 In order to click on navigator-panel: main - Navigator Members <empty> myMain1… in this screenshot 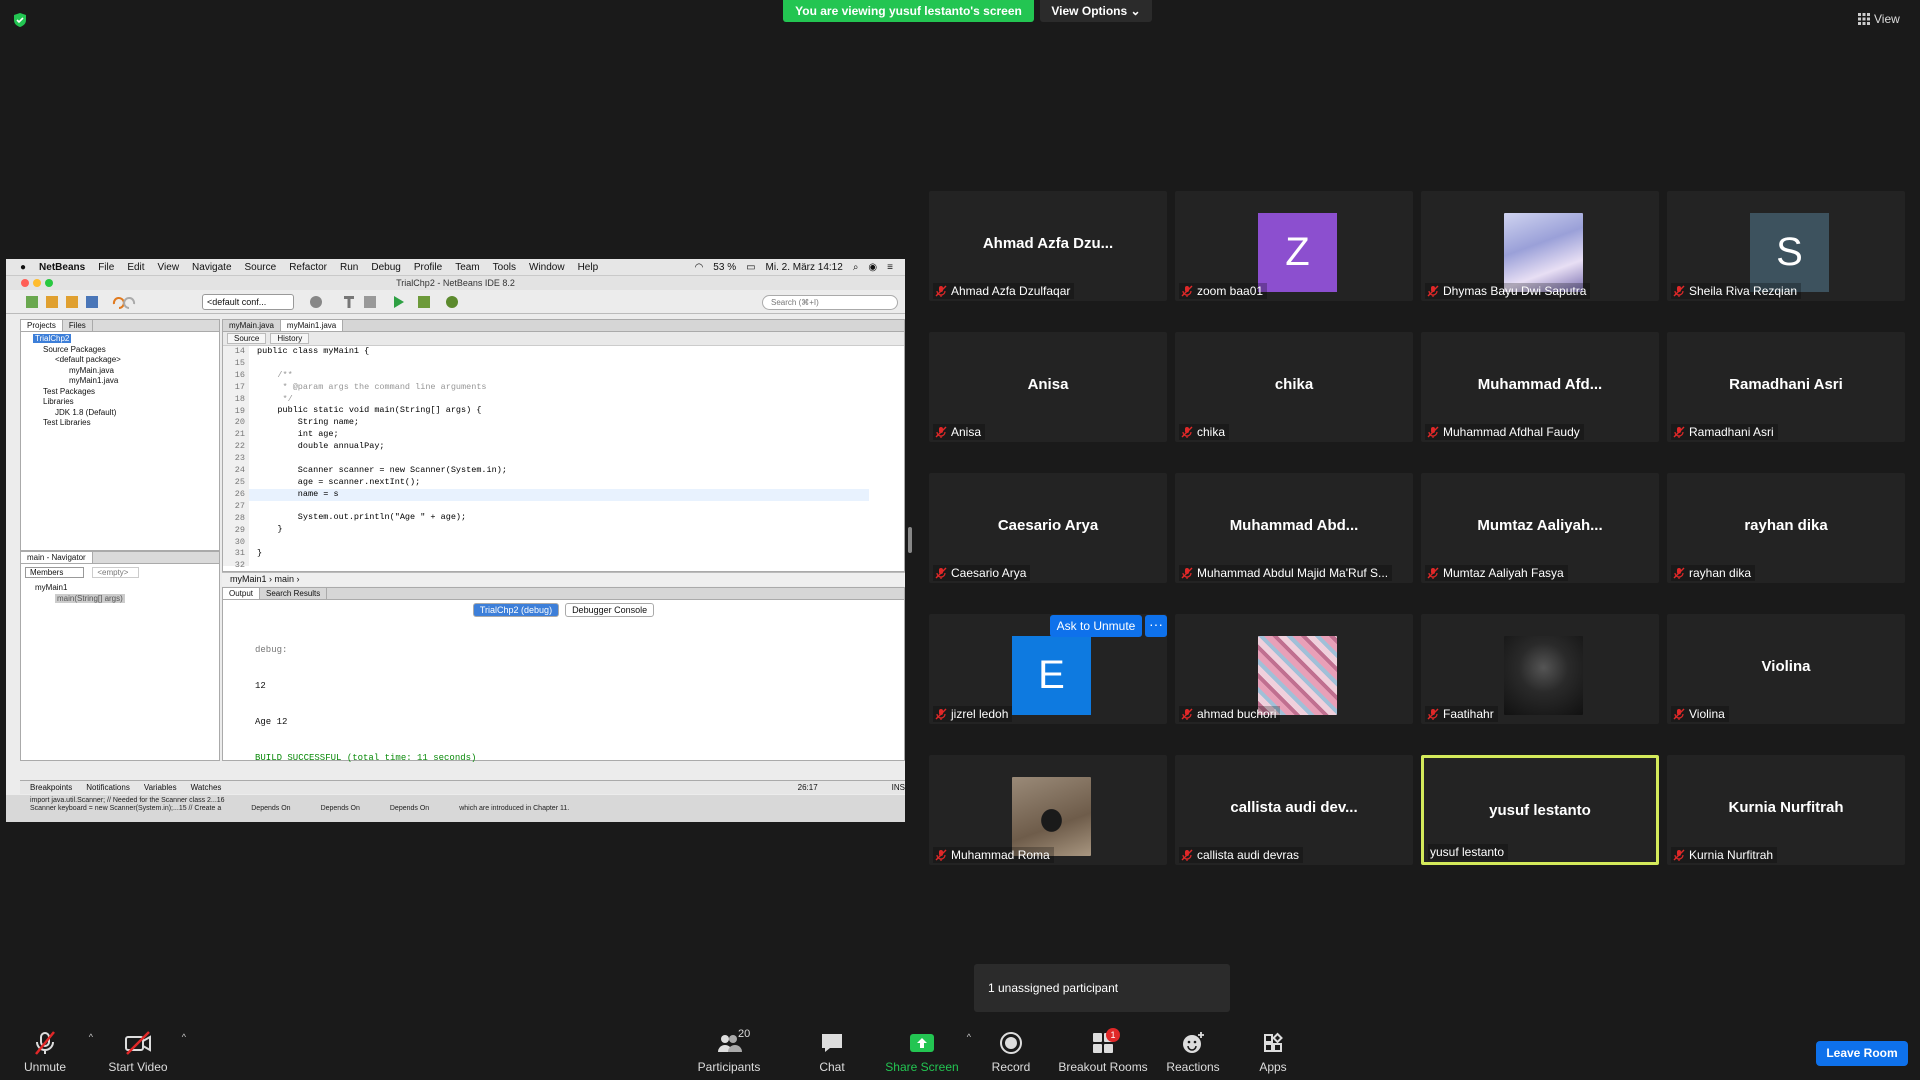, I will do `click(120, 656)`.